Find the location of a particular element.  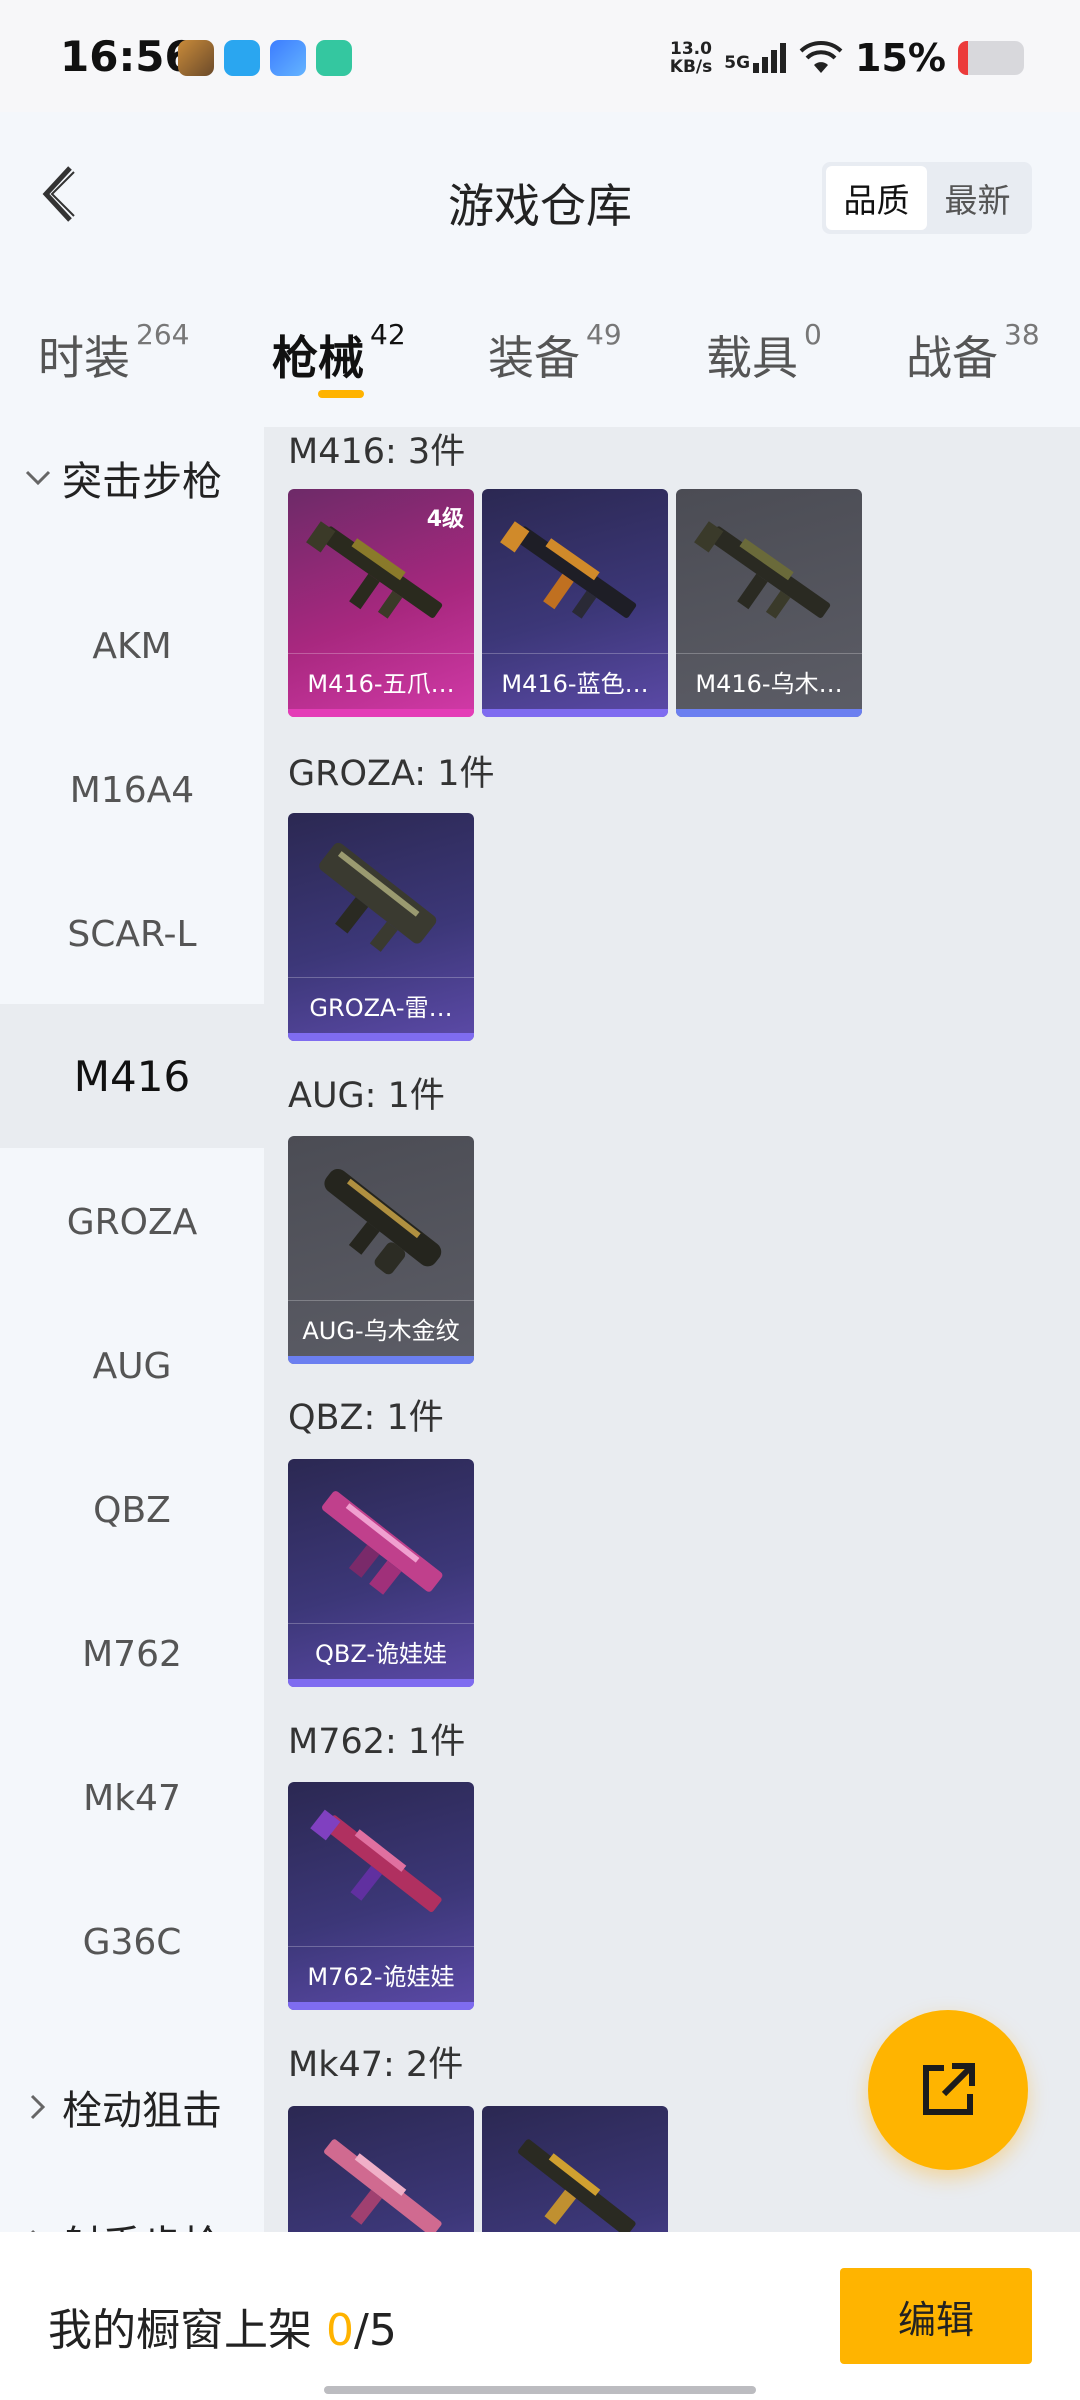

weapon-name: M762-诡娃娃 is located at coordinates (381, 1974).